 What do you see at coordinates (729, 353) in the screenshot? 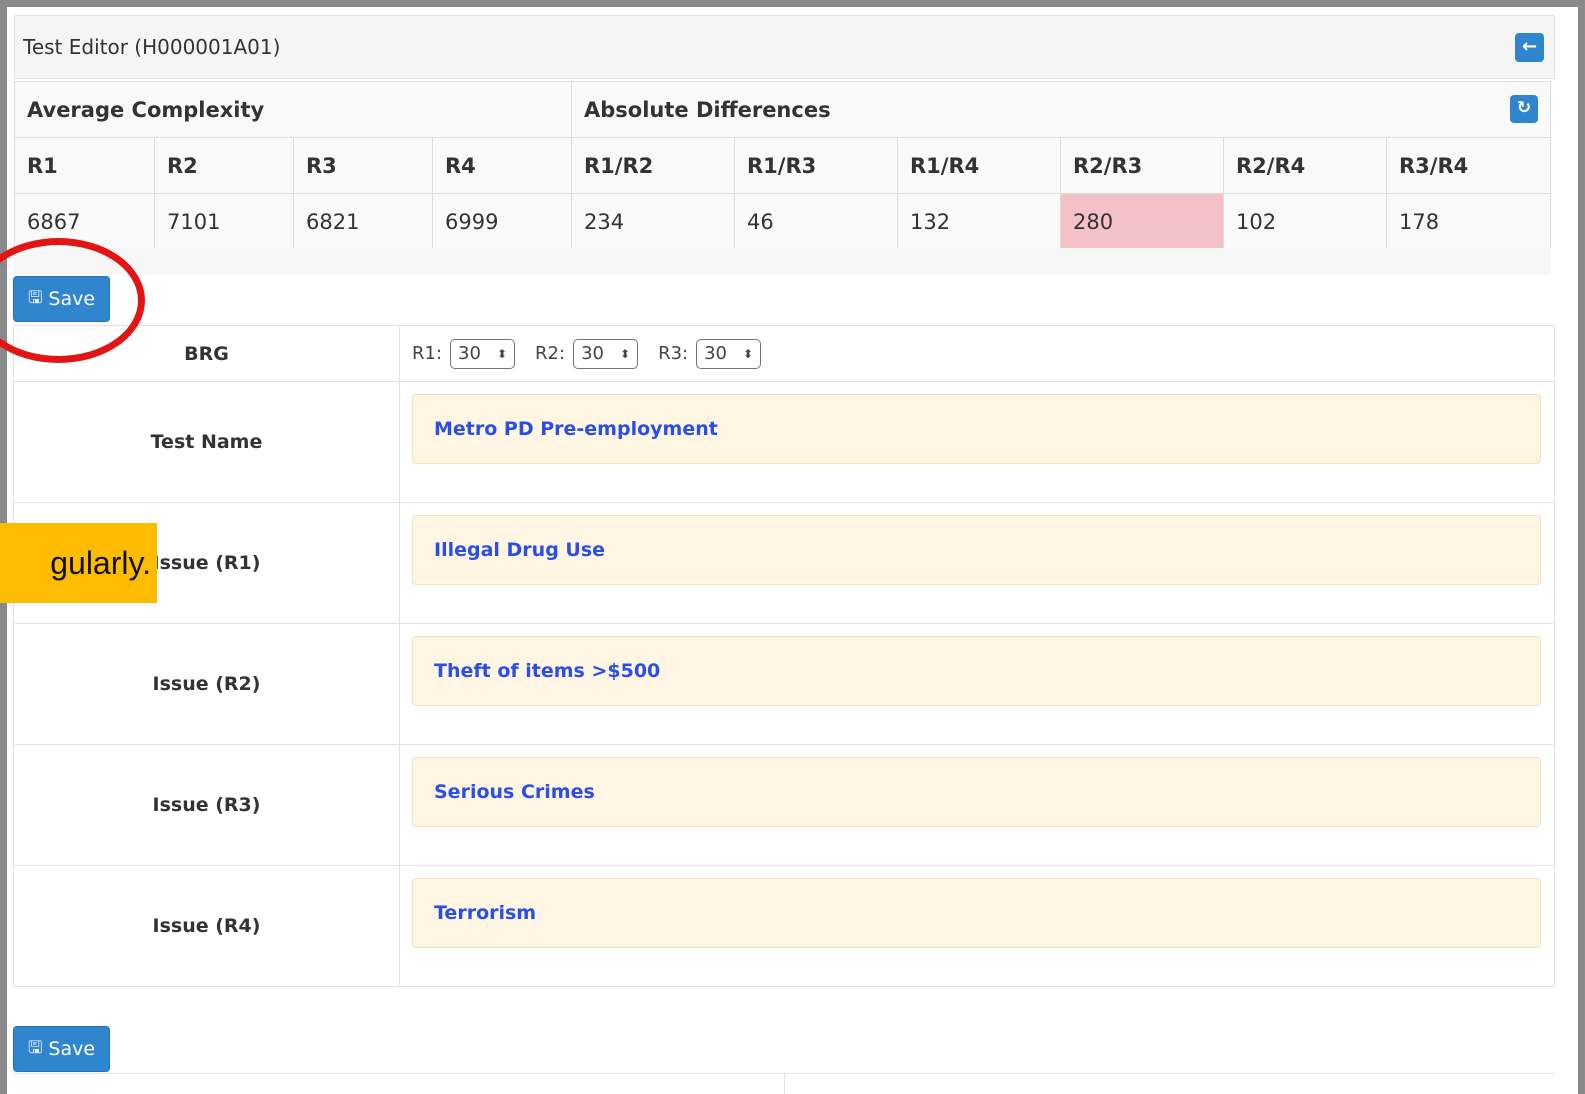
I see `r3-select: 30 ⬍` at bounding box center [729, 353].